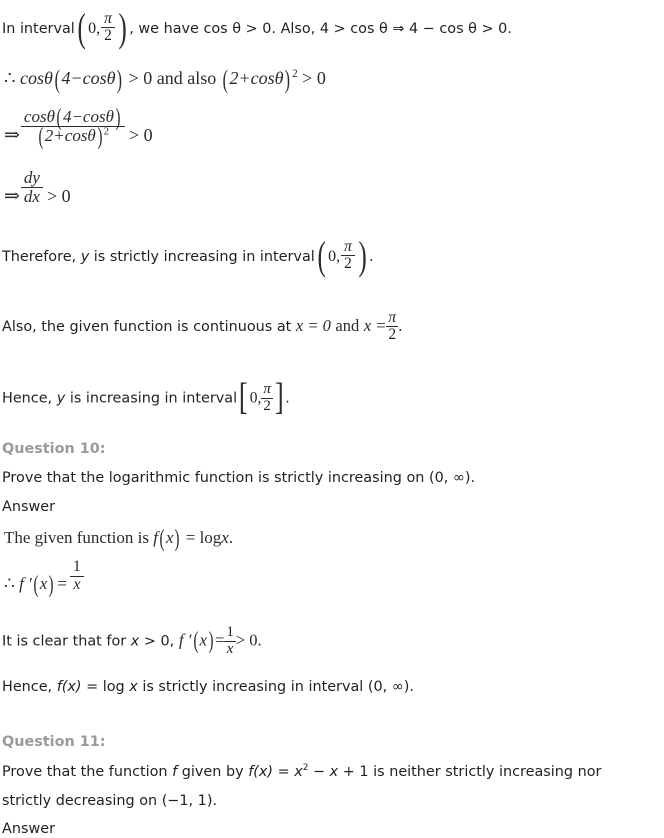 The height and width of the screenshot is (838, 664). Describe the element at coordinates (87, 772) in the screenshot. I see `q11-prefix: Prove that the function` at that location.